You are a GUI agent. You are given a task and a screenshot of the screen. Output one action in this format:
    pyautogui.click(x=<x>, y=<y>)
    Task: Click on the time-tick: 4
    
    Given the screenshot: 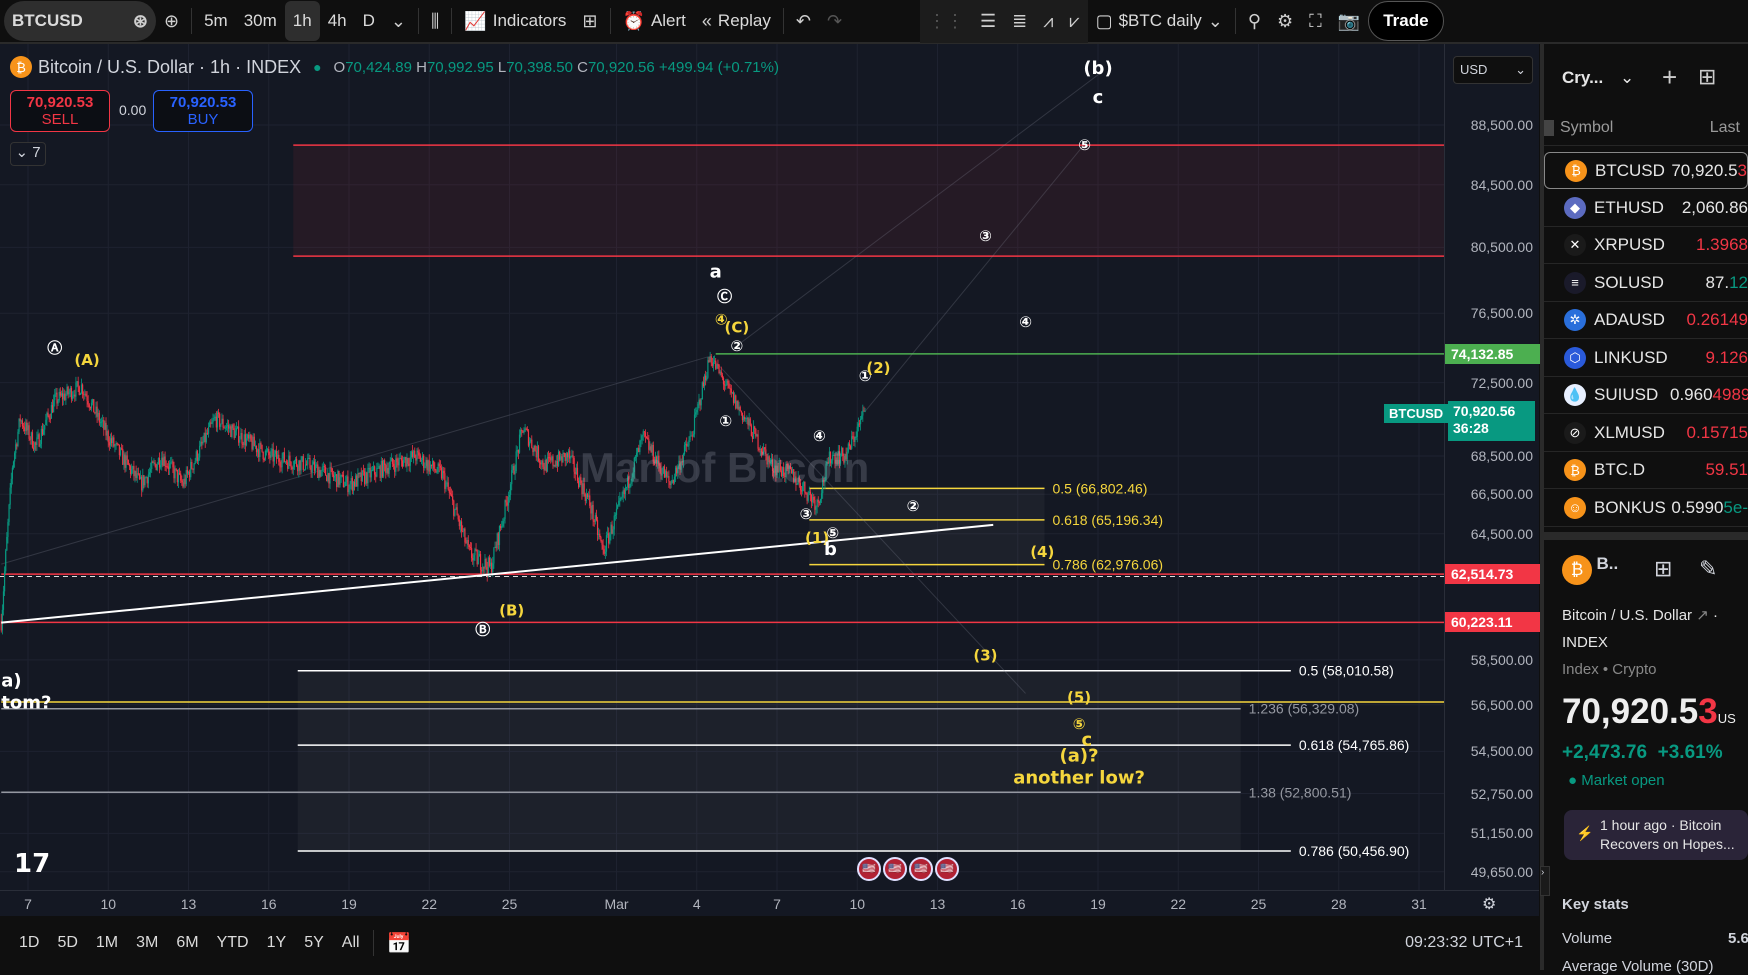 What is the action you would take?
    pyautogui.click(x=696, y=904)
    